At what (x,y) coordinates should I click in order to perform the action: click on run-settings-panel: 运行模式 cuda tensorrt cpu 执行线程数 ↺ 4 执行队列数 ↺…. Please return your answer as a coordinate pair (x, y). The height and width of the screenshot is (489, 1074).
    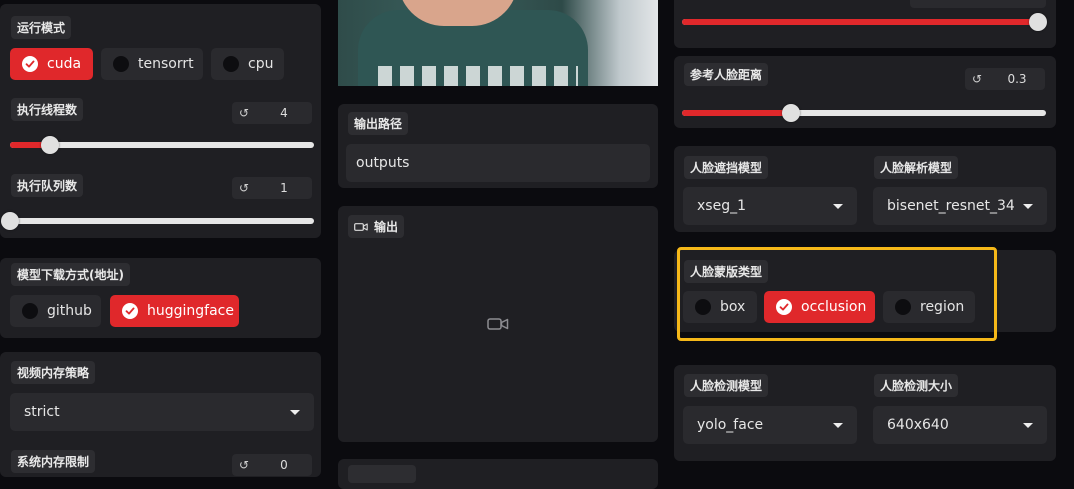
    Looking at the image, I should click on (160, 121).